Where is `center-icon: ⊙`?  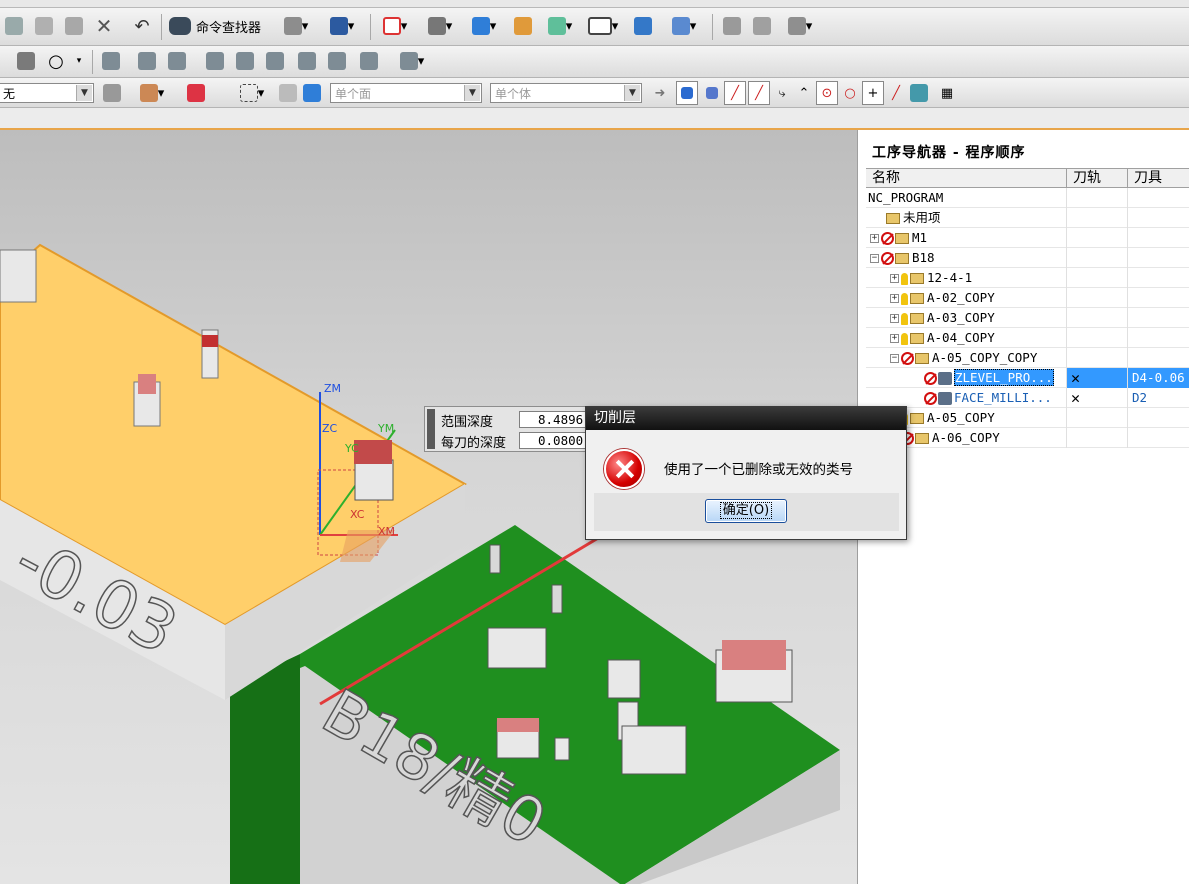
center-icon: ⊙ is located at coordinates (827, 93).